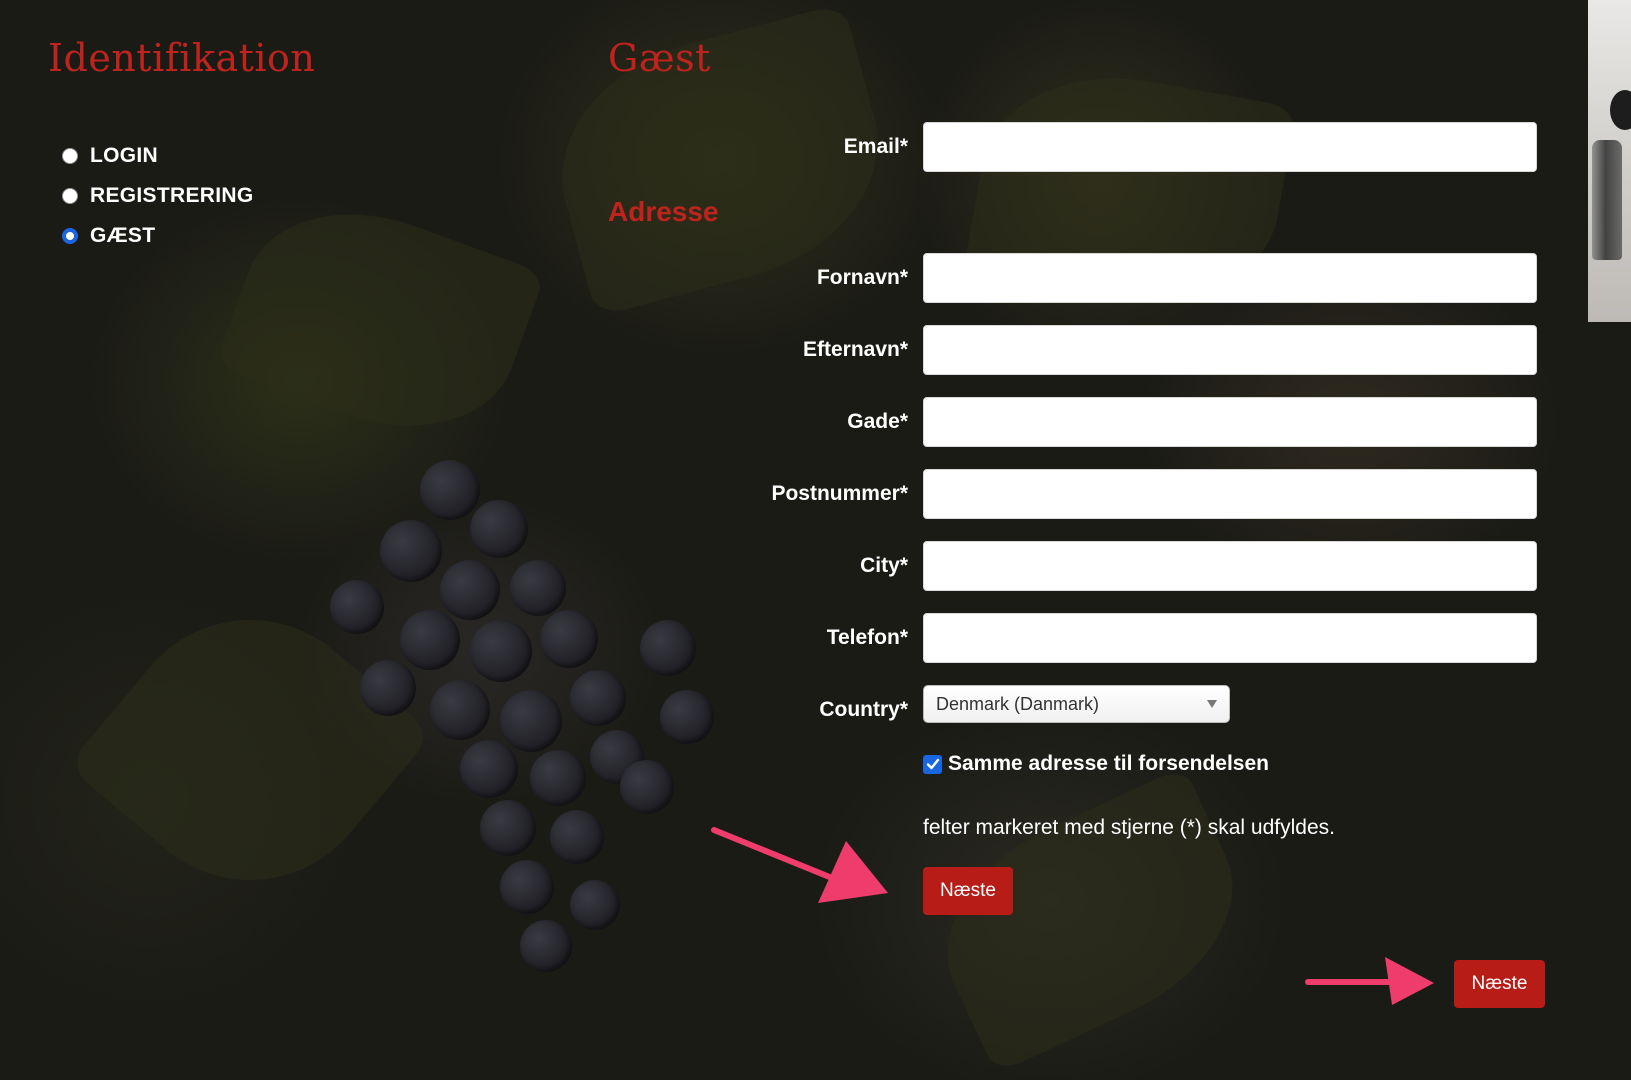  I want to click on side-photo-shadow, so click(1620, 110).